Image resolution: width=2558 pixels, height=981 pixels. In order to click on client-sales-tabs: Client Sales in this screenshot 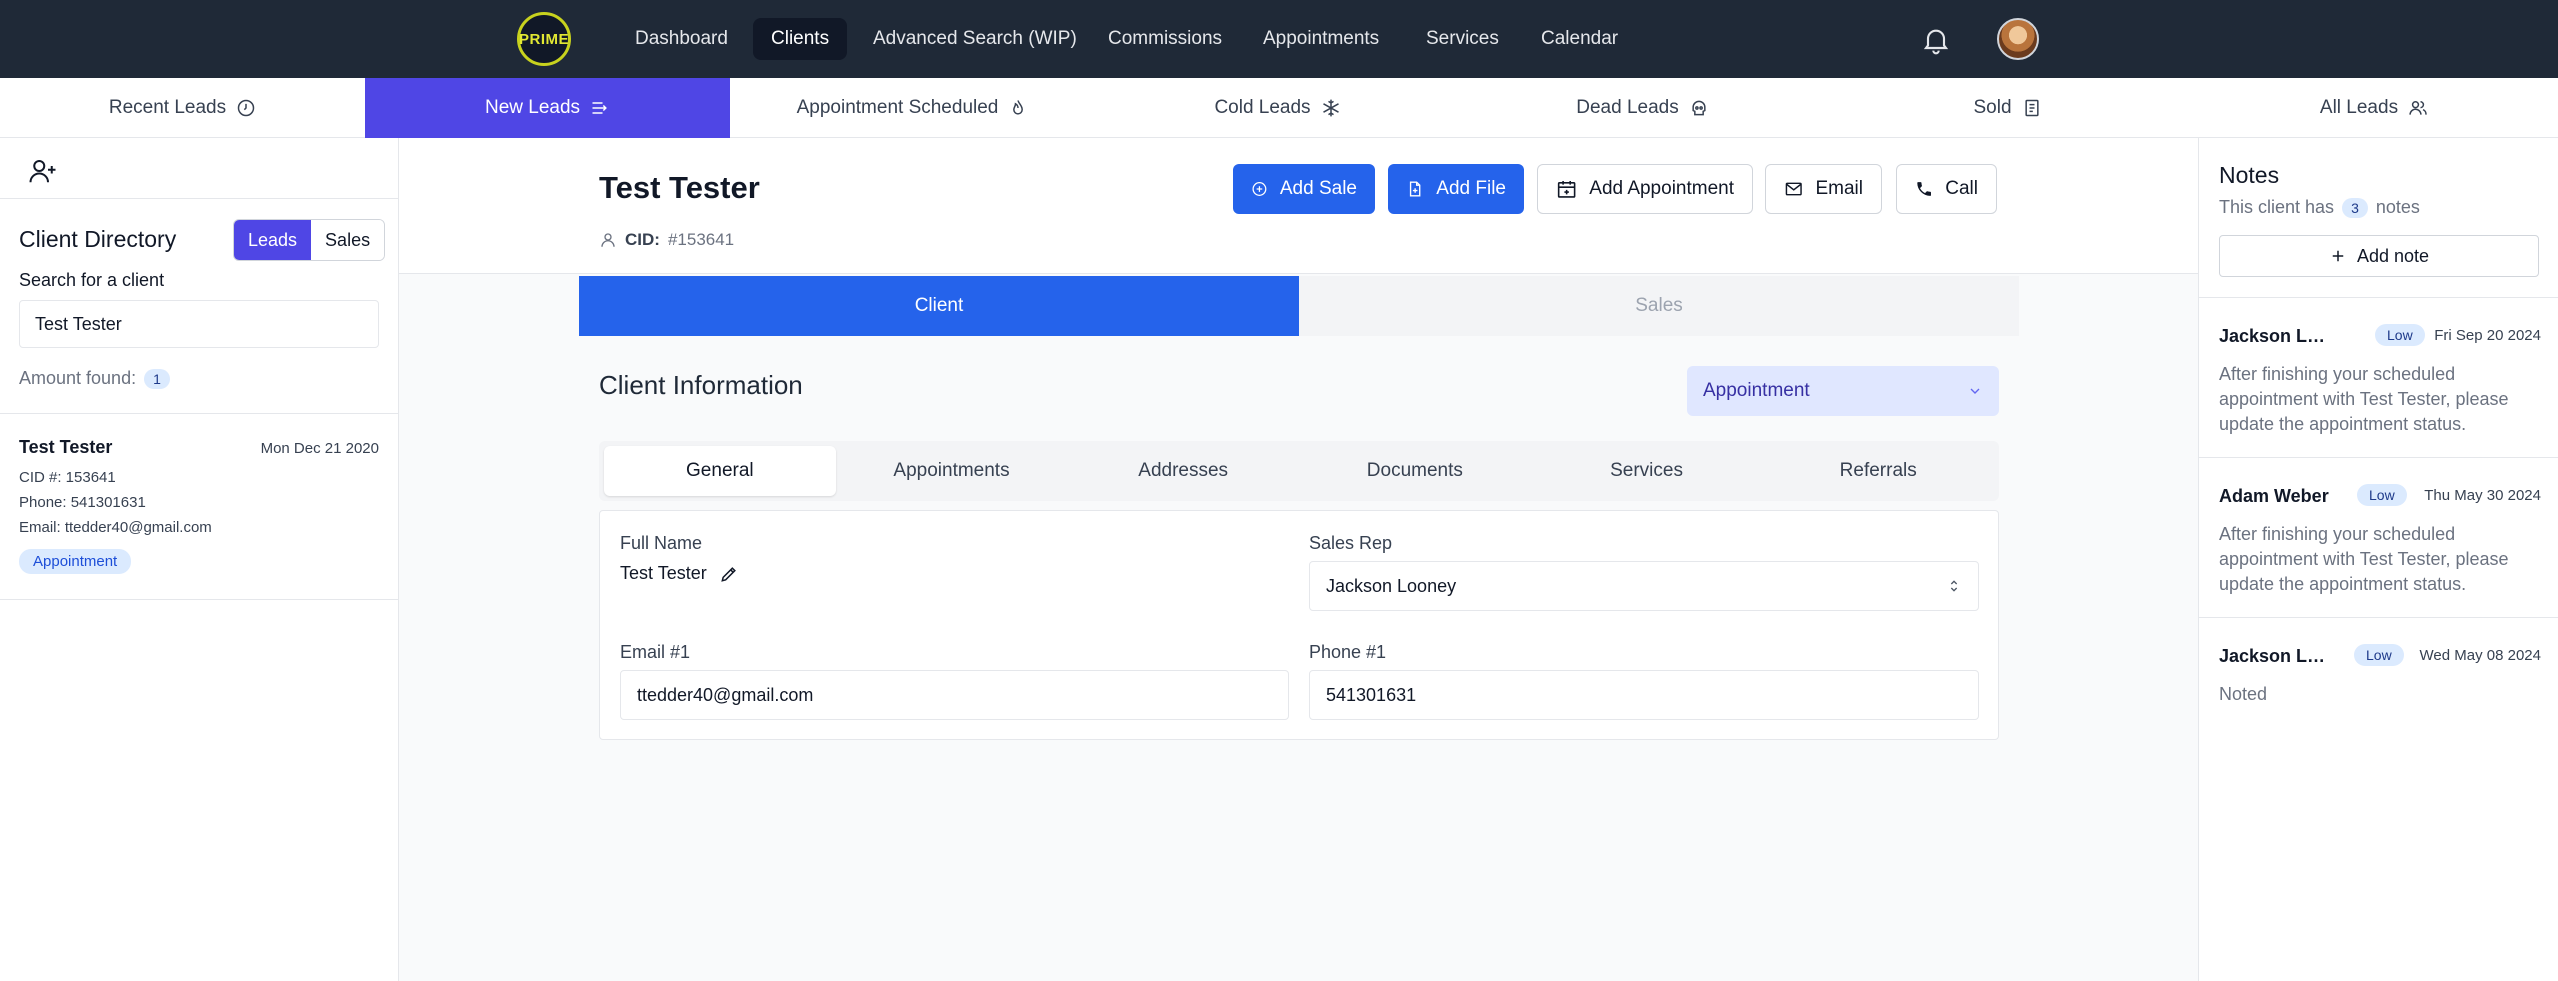, I will do `click(1299, 306)`.